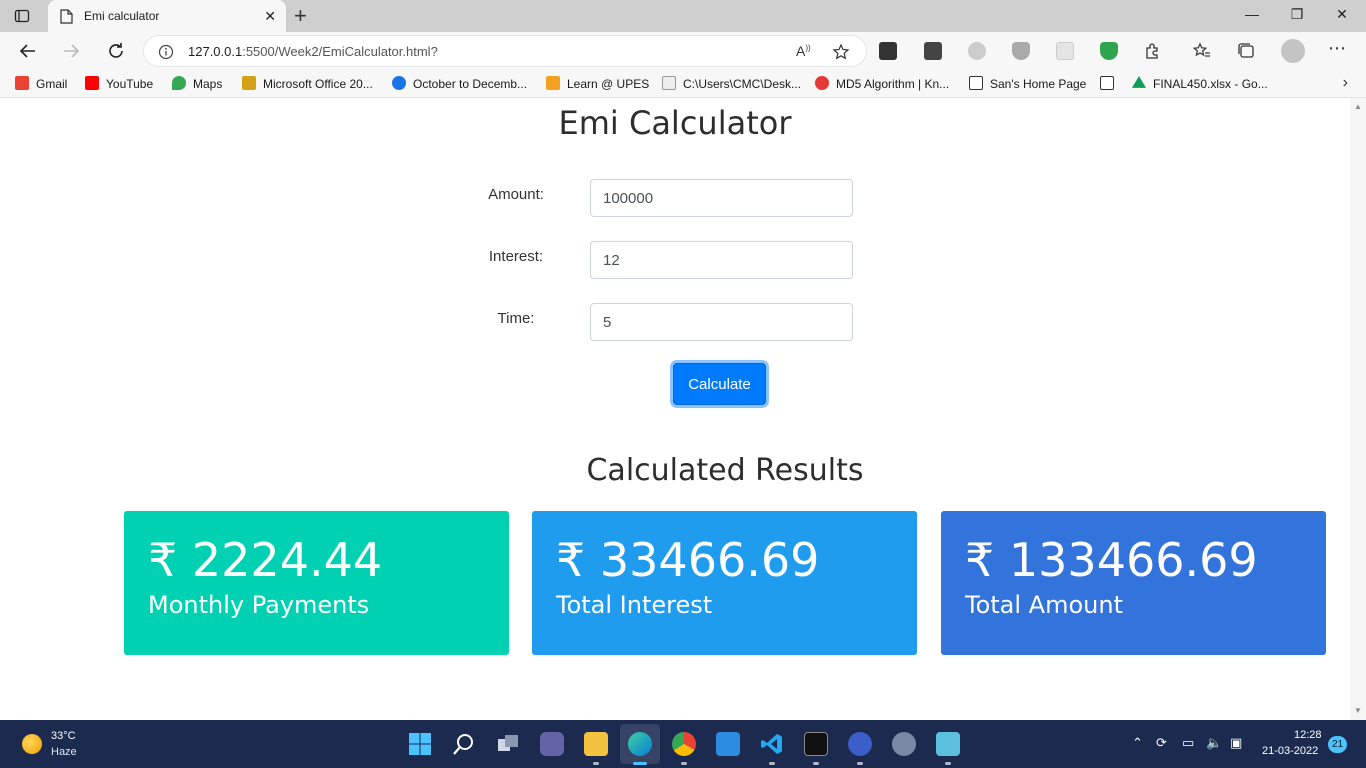 The image size is (1366, 768). I want to click on shield-check-extension-icon, so click(1109, 51).